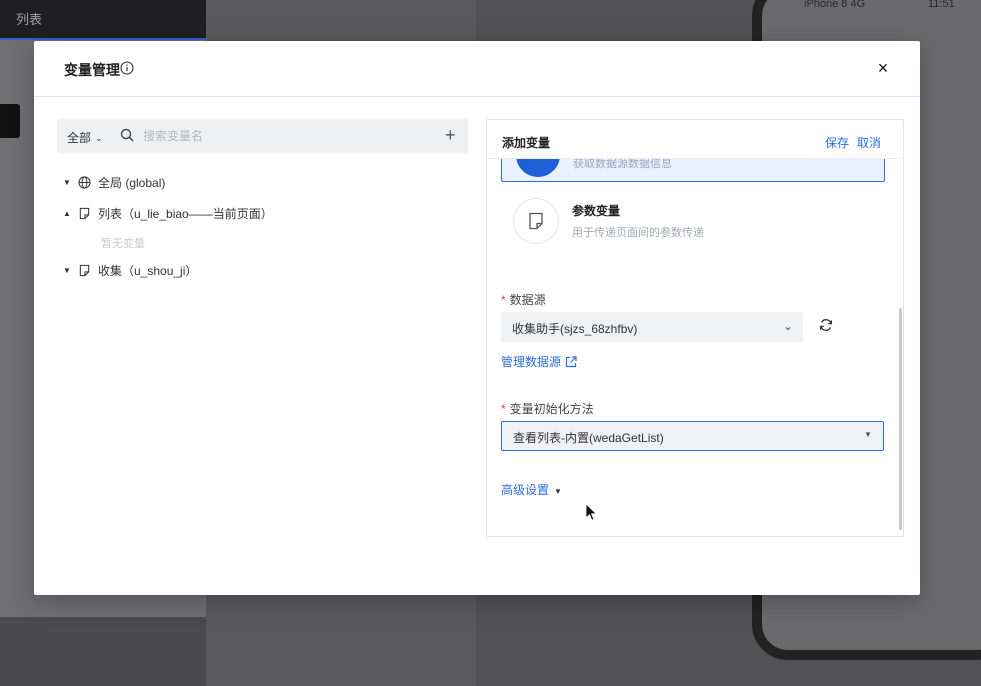  What do you see at coordinates (127, 68) in the screenshot?
I see `info-icon` at bounding box center [127, 68].